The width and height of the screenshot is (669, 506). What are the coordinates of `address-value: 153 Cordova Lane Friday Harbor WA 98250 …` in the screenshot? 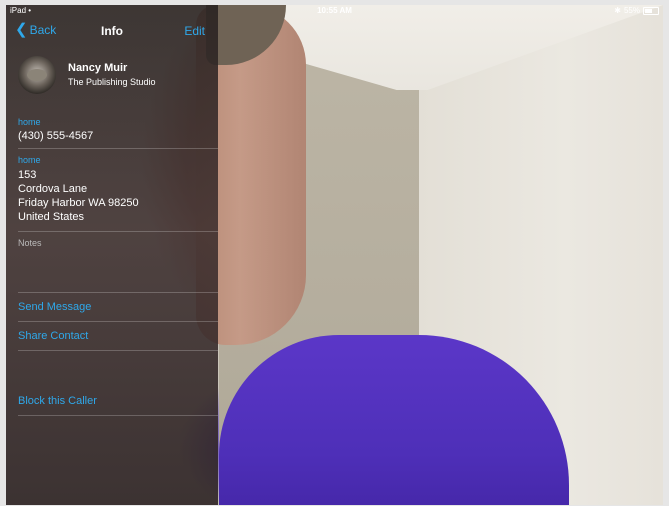 It's located at (78, 196).